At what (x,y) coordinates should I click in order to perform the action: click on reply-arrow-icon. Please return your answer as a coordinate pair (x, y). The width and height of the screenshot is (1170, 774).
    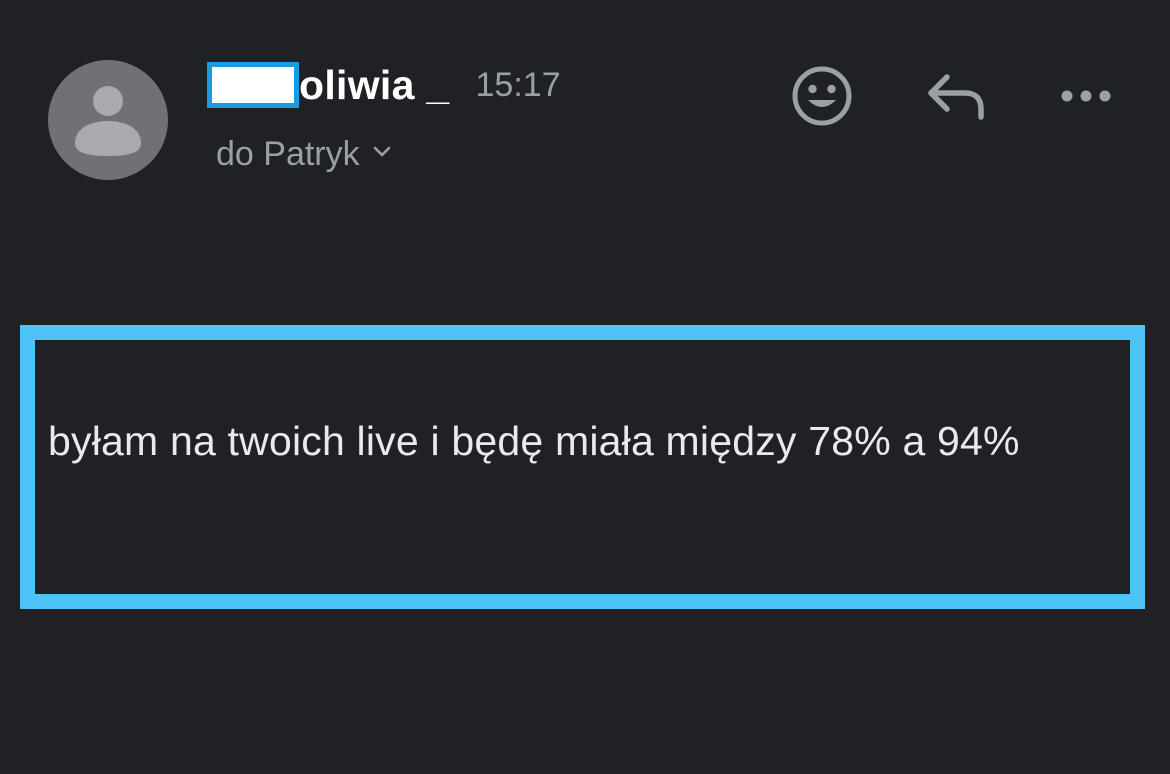
    Looking at the image, I should click on (956, 97).